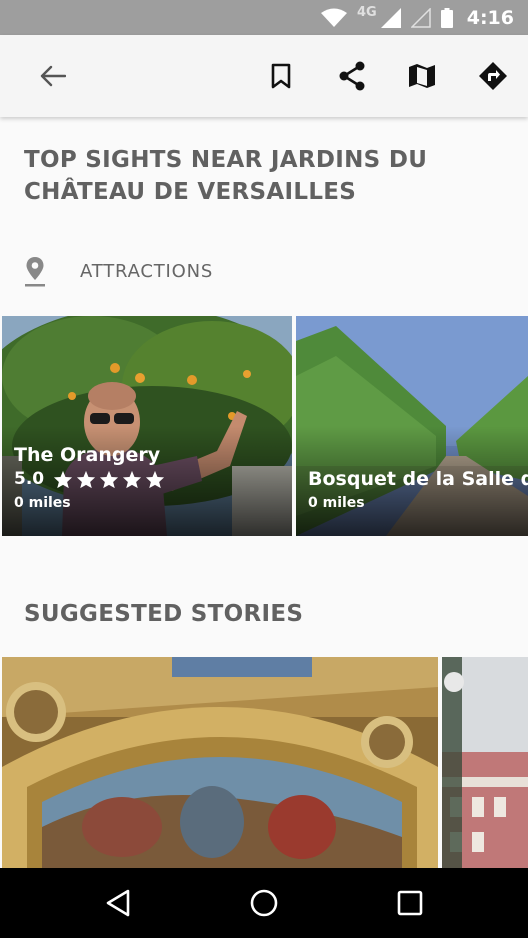  I want to click on share-icon, so click(352, 76).